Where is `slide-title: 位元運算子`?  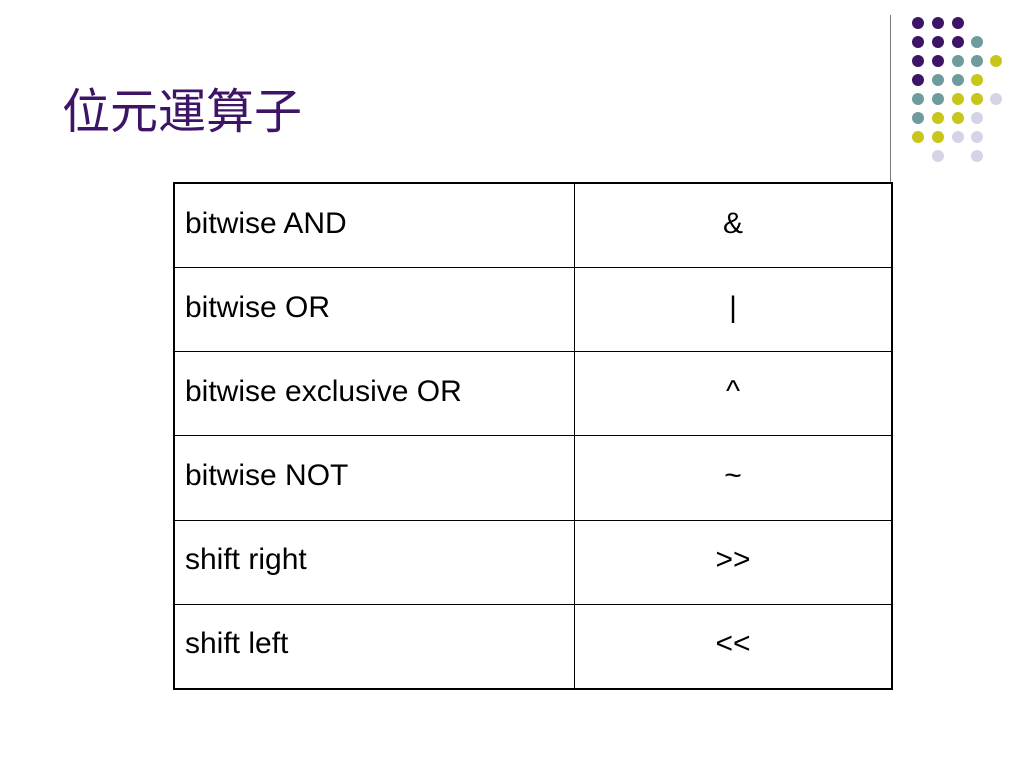
slide-title: 位元運算子 is located at coordinates (182, 112).